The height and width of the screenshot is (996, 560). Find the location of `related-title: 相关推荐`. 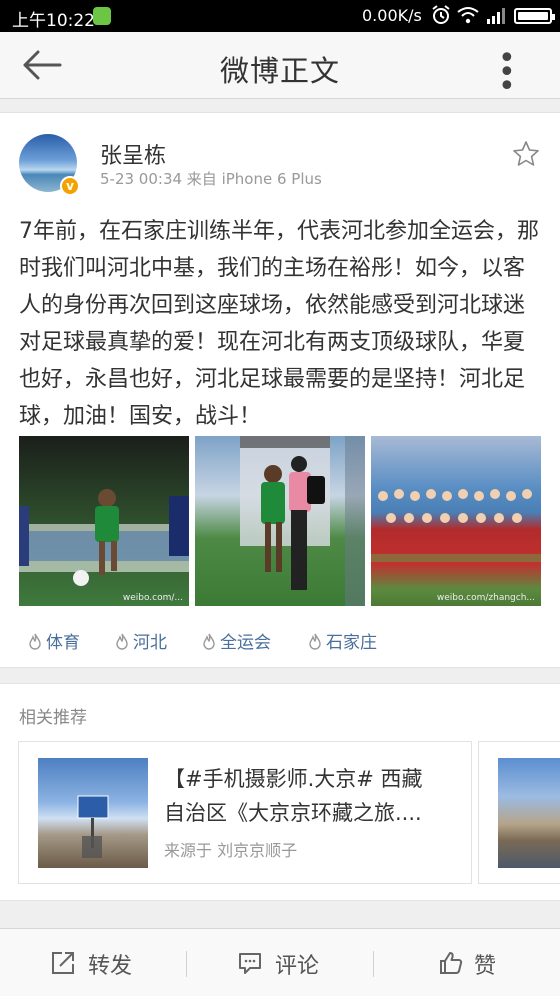

related-title: 相关推荐 is located at coordinates (53, 718).